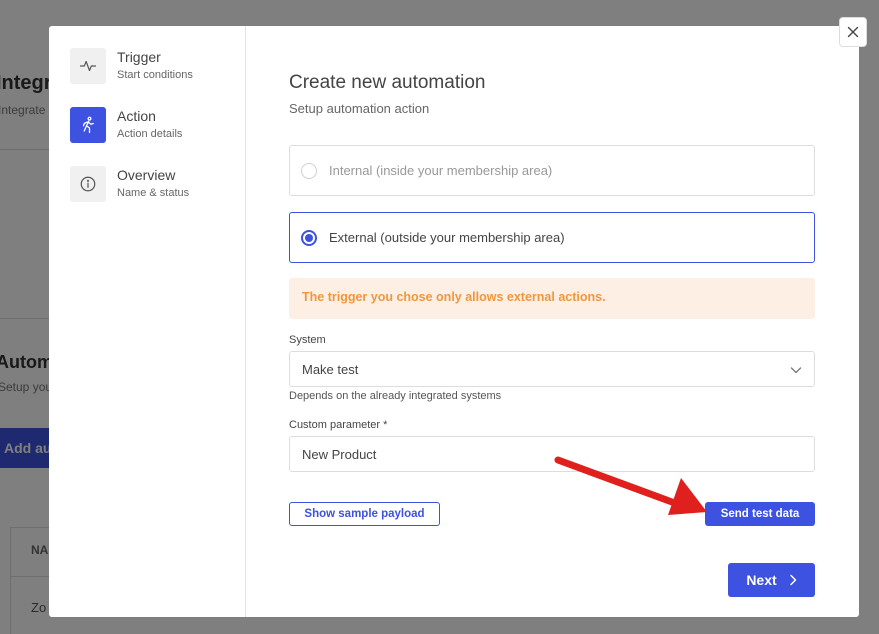  What do you see at coordinates (338, 425) in the screenshot?
I see `custom-parameter-label: Custom parameter *` at bounding box center [338, 425].